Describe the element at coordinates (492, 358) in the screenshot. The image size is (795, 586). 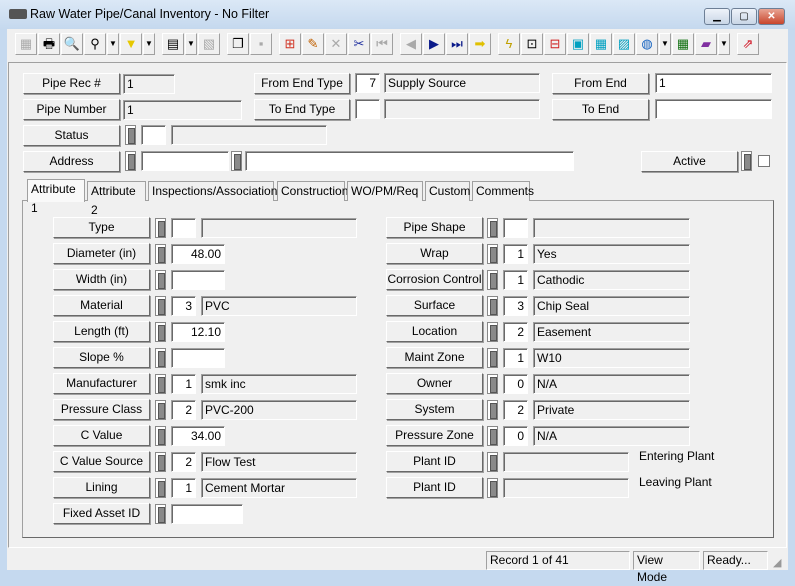
I see `maint-zone-lookup-handle` at that location.